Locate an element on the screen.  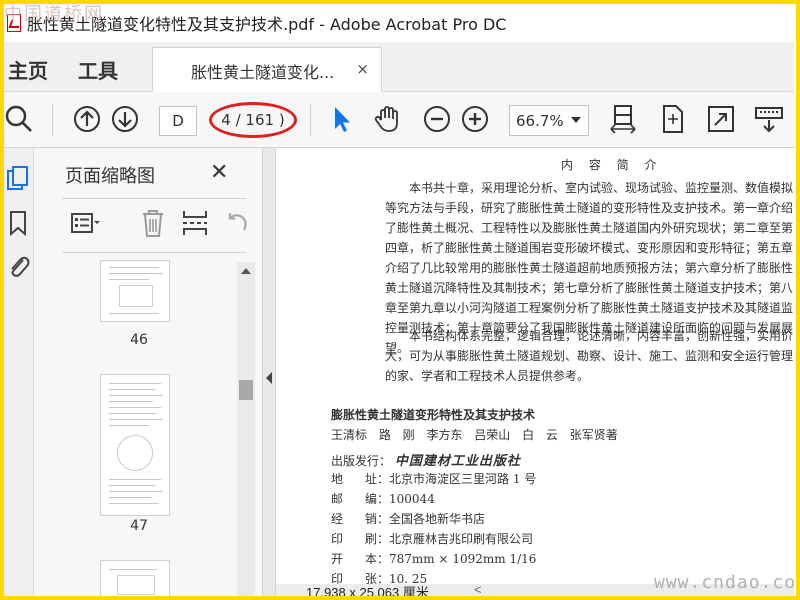
hand-icon is located at coordinates (387, 119).